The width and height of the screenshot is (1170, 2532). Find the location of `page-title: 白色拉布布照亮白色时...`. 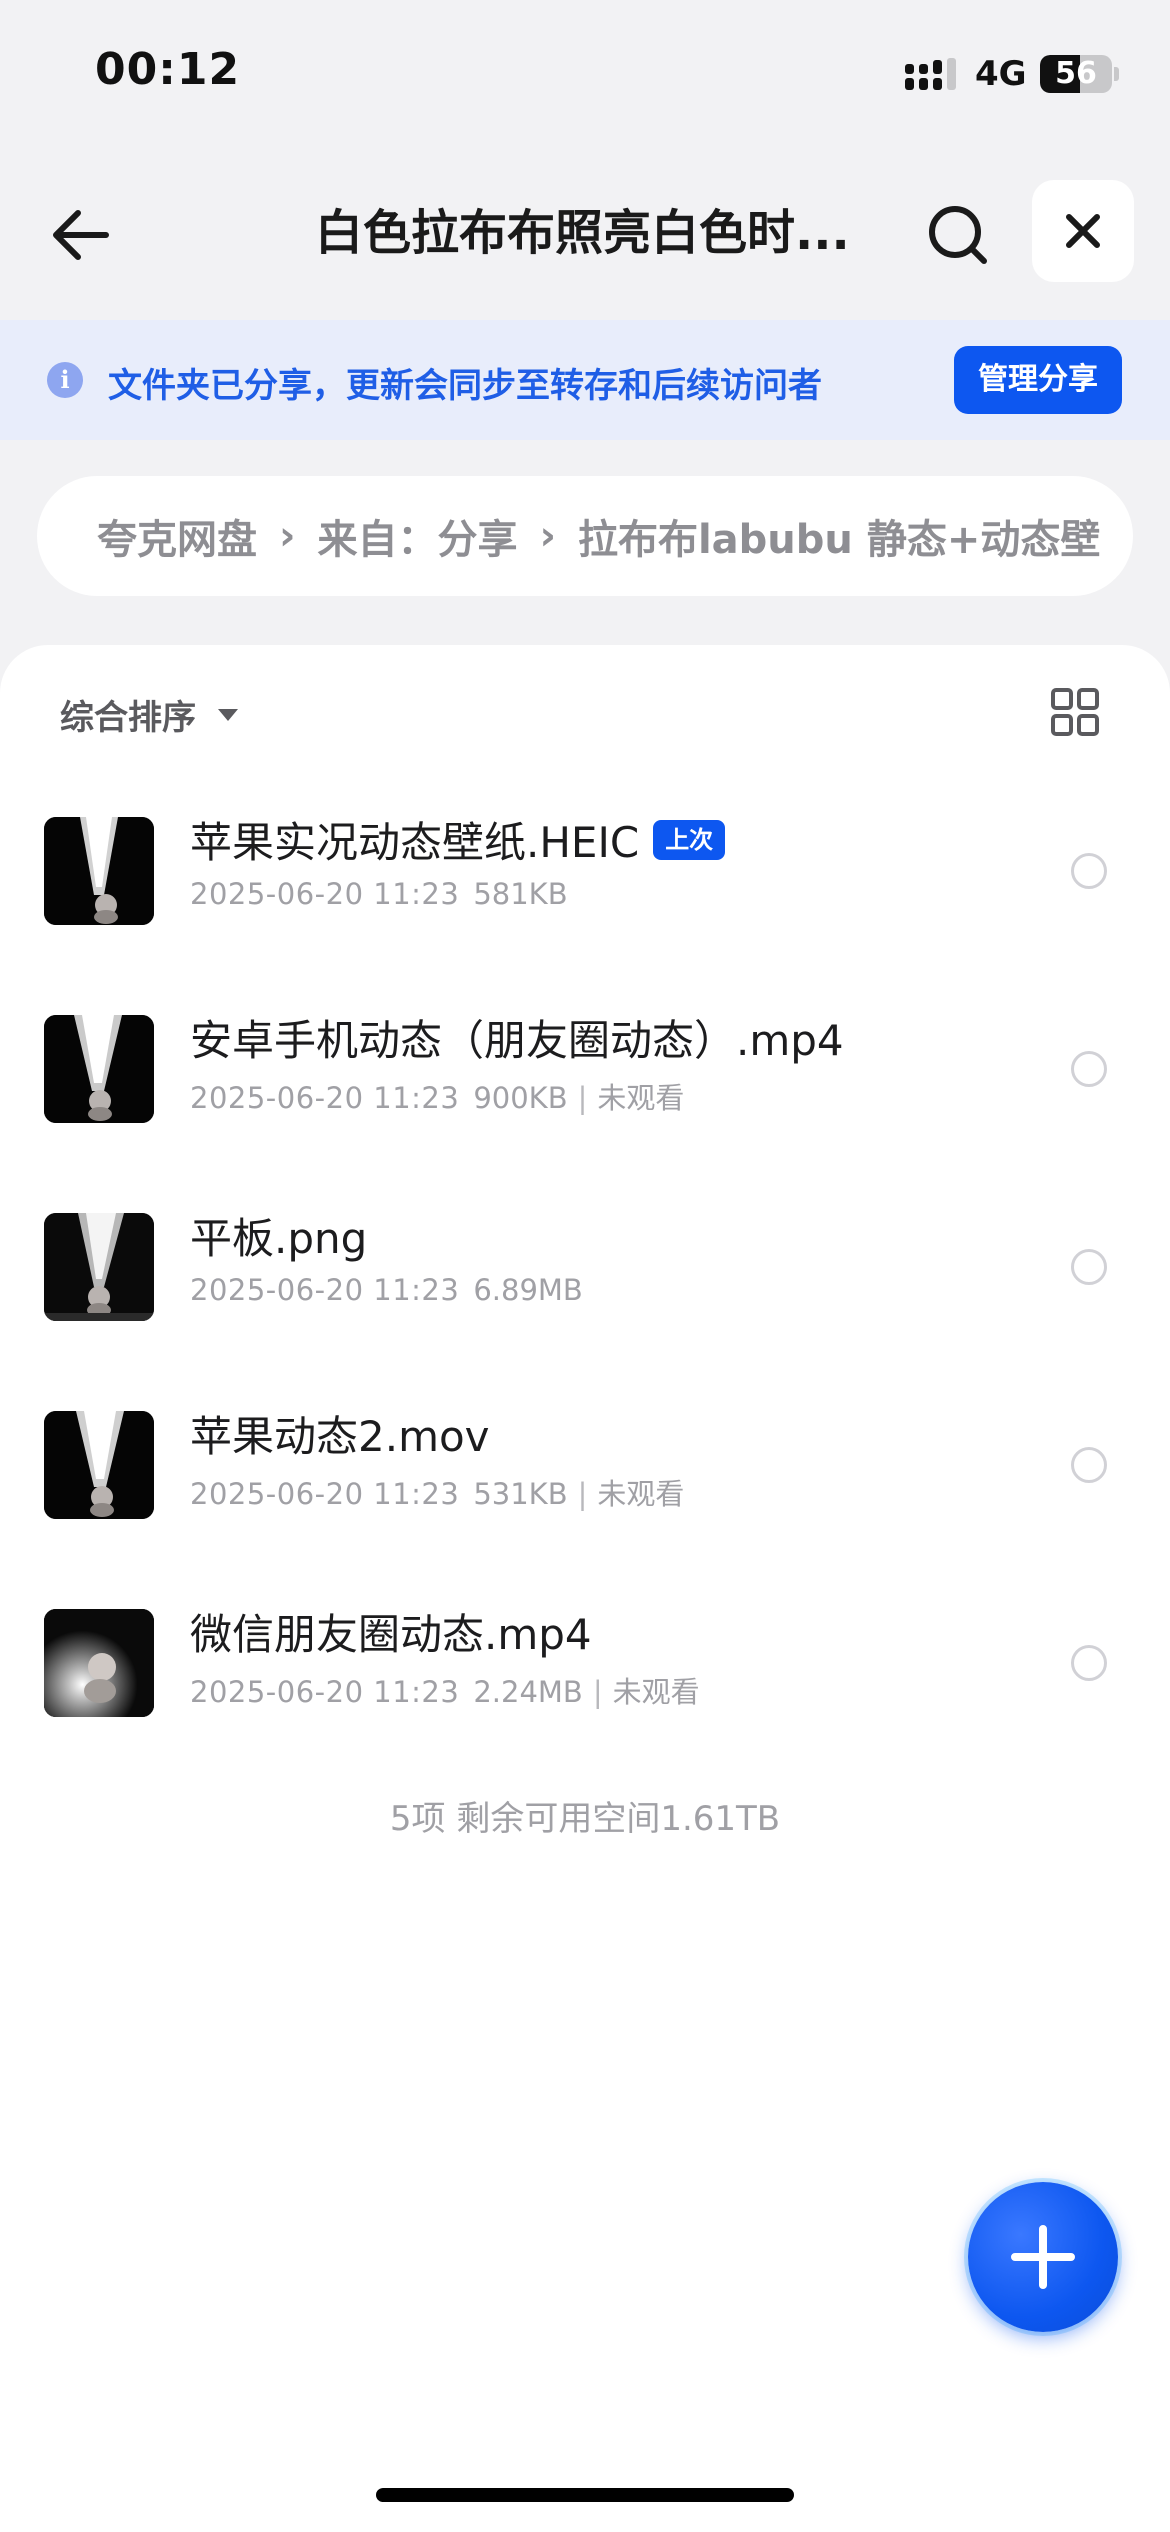

page-title: 白色拉布布照亮白色时... is located at coordinates (582, 233).